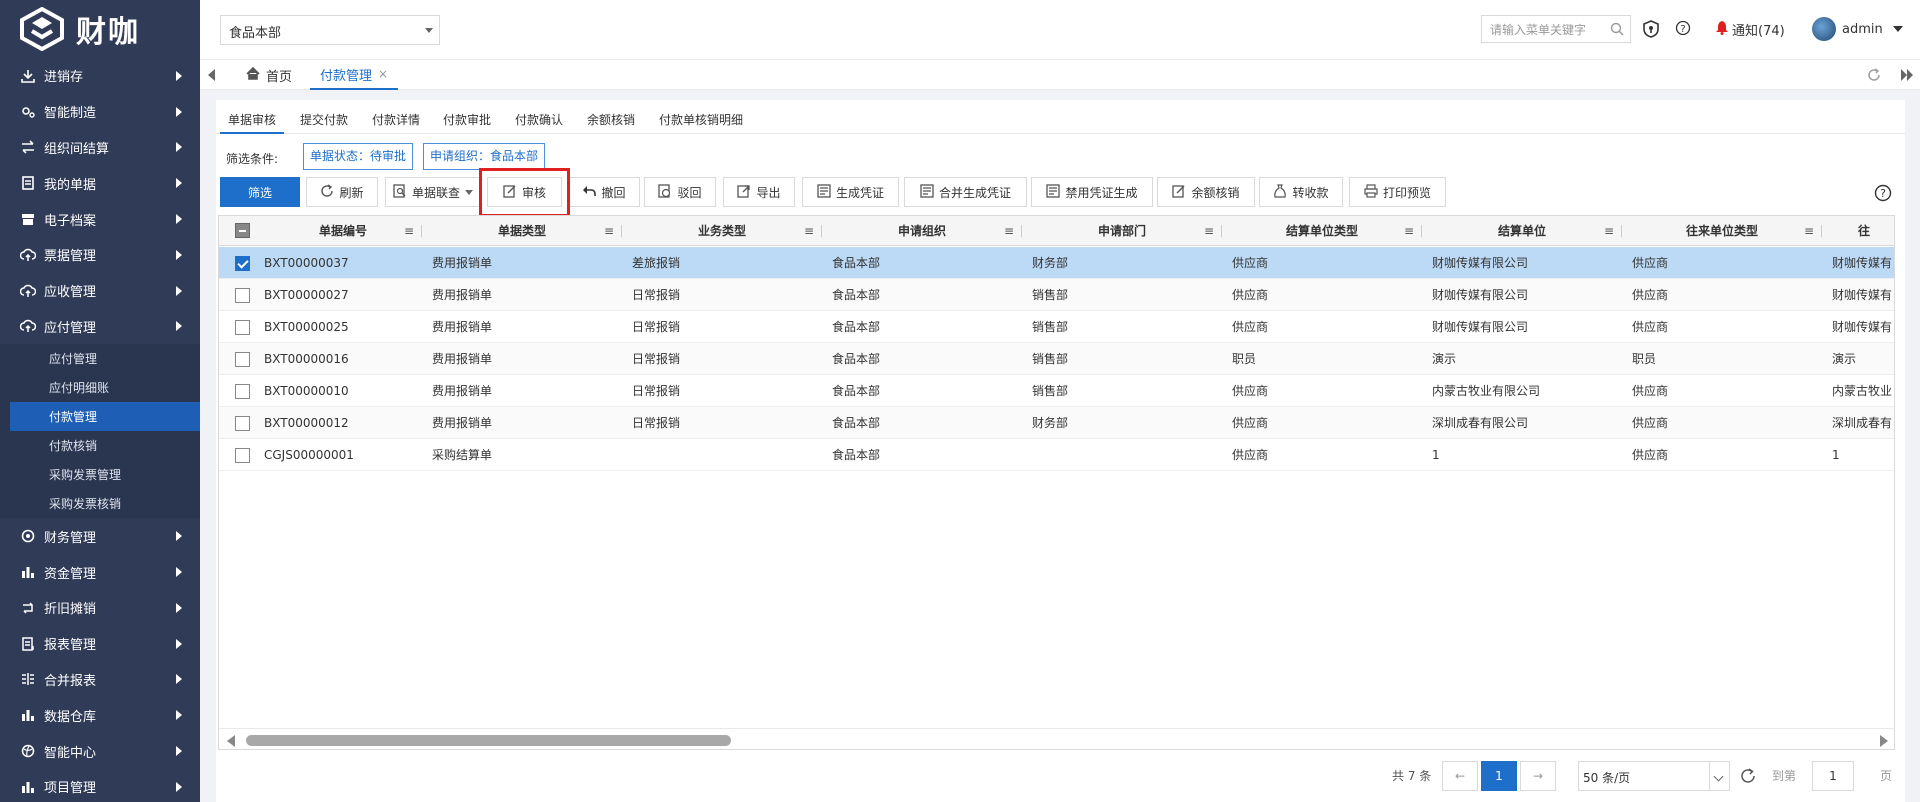 The image size is (1920, 802). What do you see at coordinates (100, 76) in the screenshot?
I see `sidebar-item-inventory: 进销存` at bounding box center [100, 76].